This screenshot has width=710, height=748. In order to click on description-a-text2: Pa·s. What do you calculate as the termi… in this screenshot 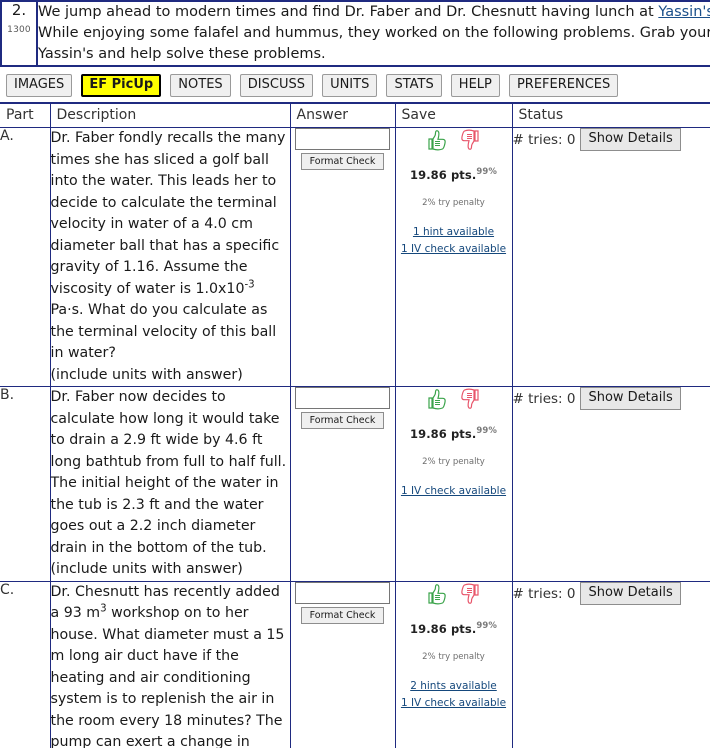, I will do `click(163, 331)`.